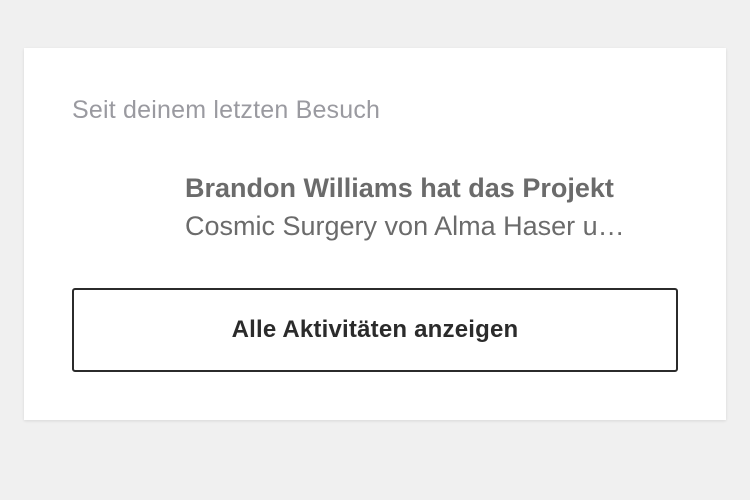 The height and width of the screenshot is (500, 750). What do you see at coordinates (399, 188) in the screenshot?
I see `activity-title: Brandon Williams hat das Projekt` at bounding box center [399, 188].